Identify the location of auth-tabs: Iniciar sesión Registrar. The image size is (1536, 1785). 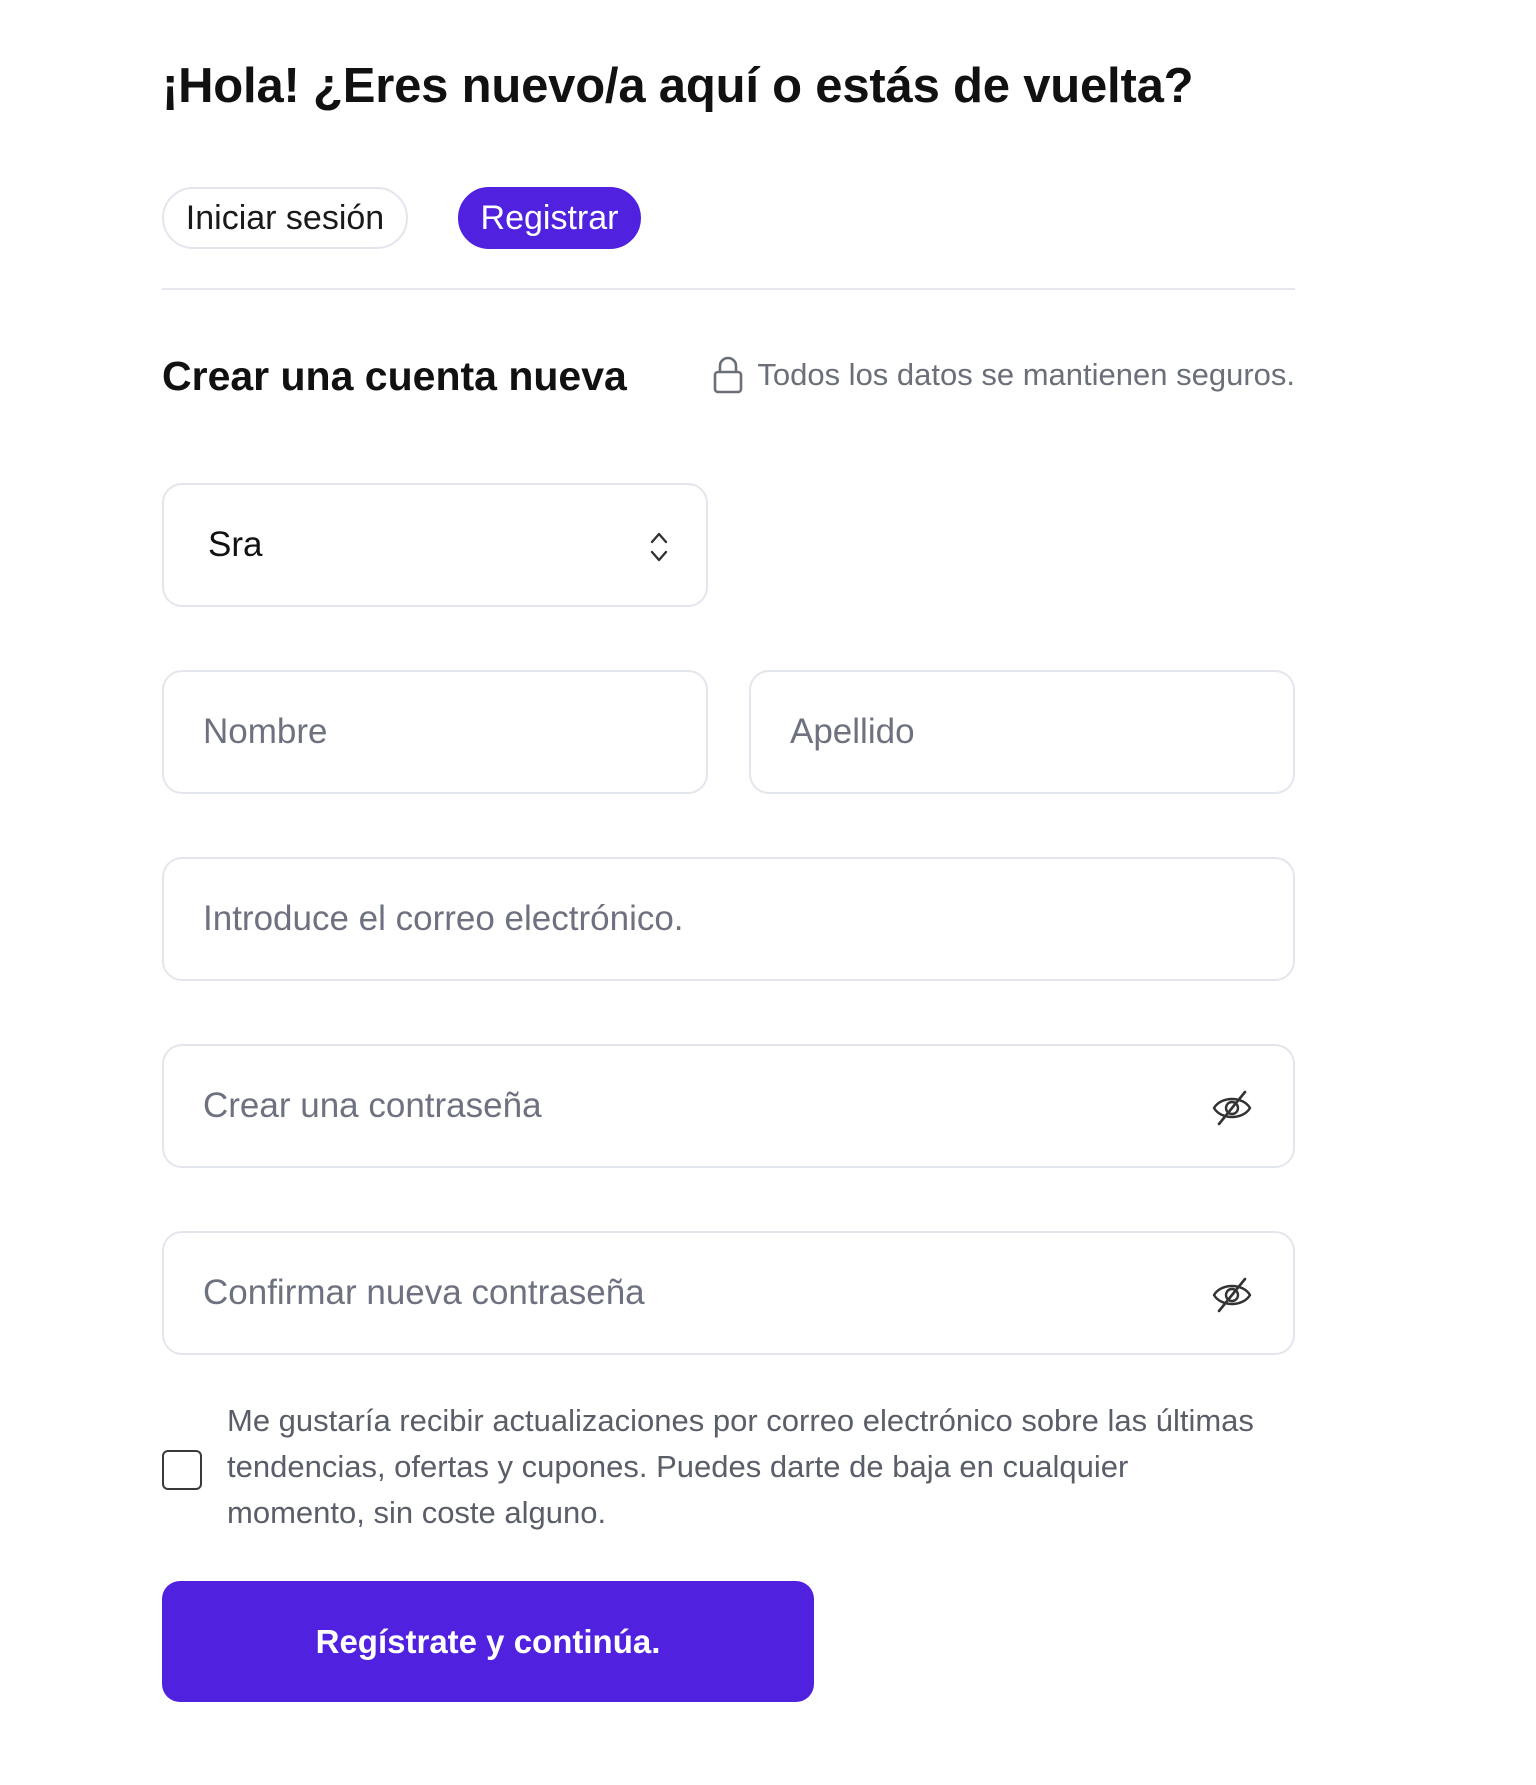
(562, 218).